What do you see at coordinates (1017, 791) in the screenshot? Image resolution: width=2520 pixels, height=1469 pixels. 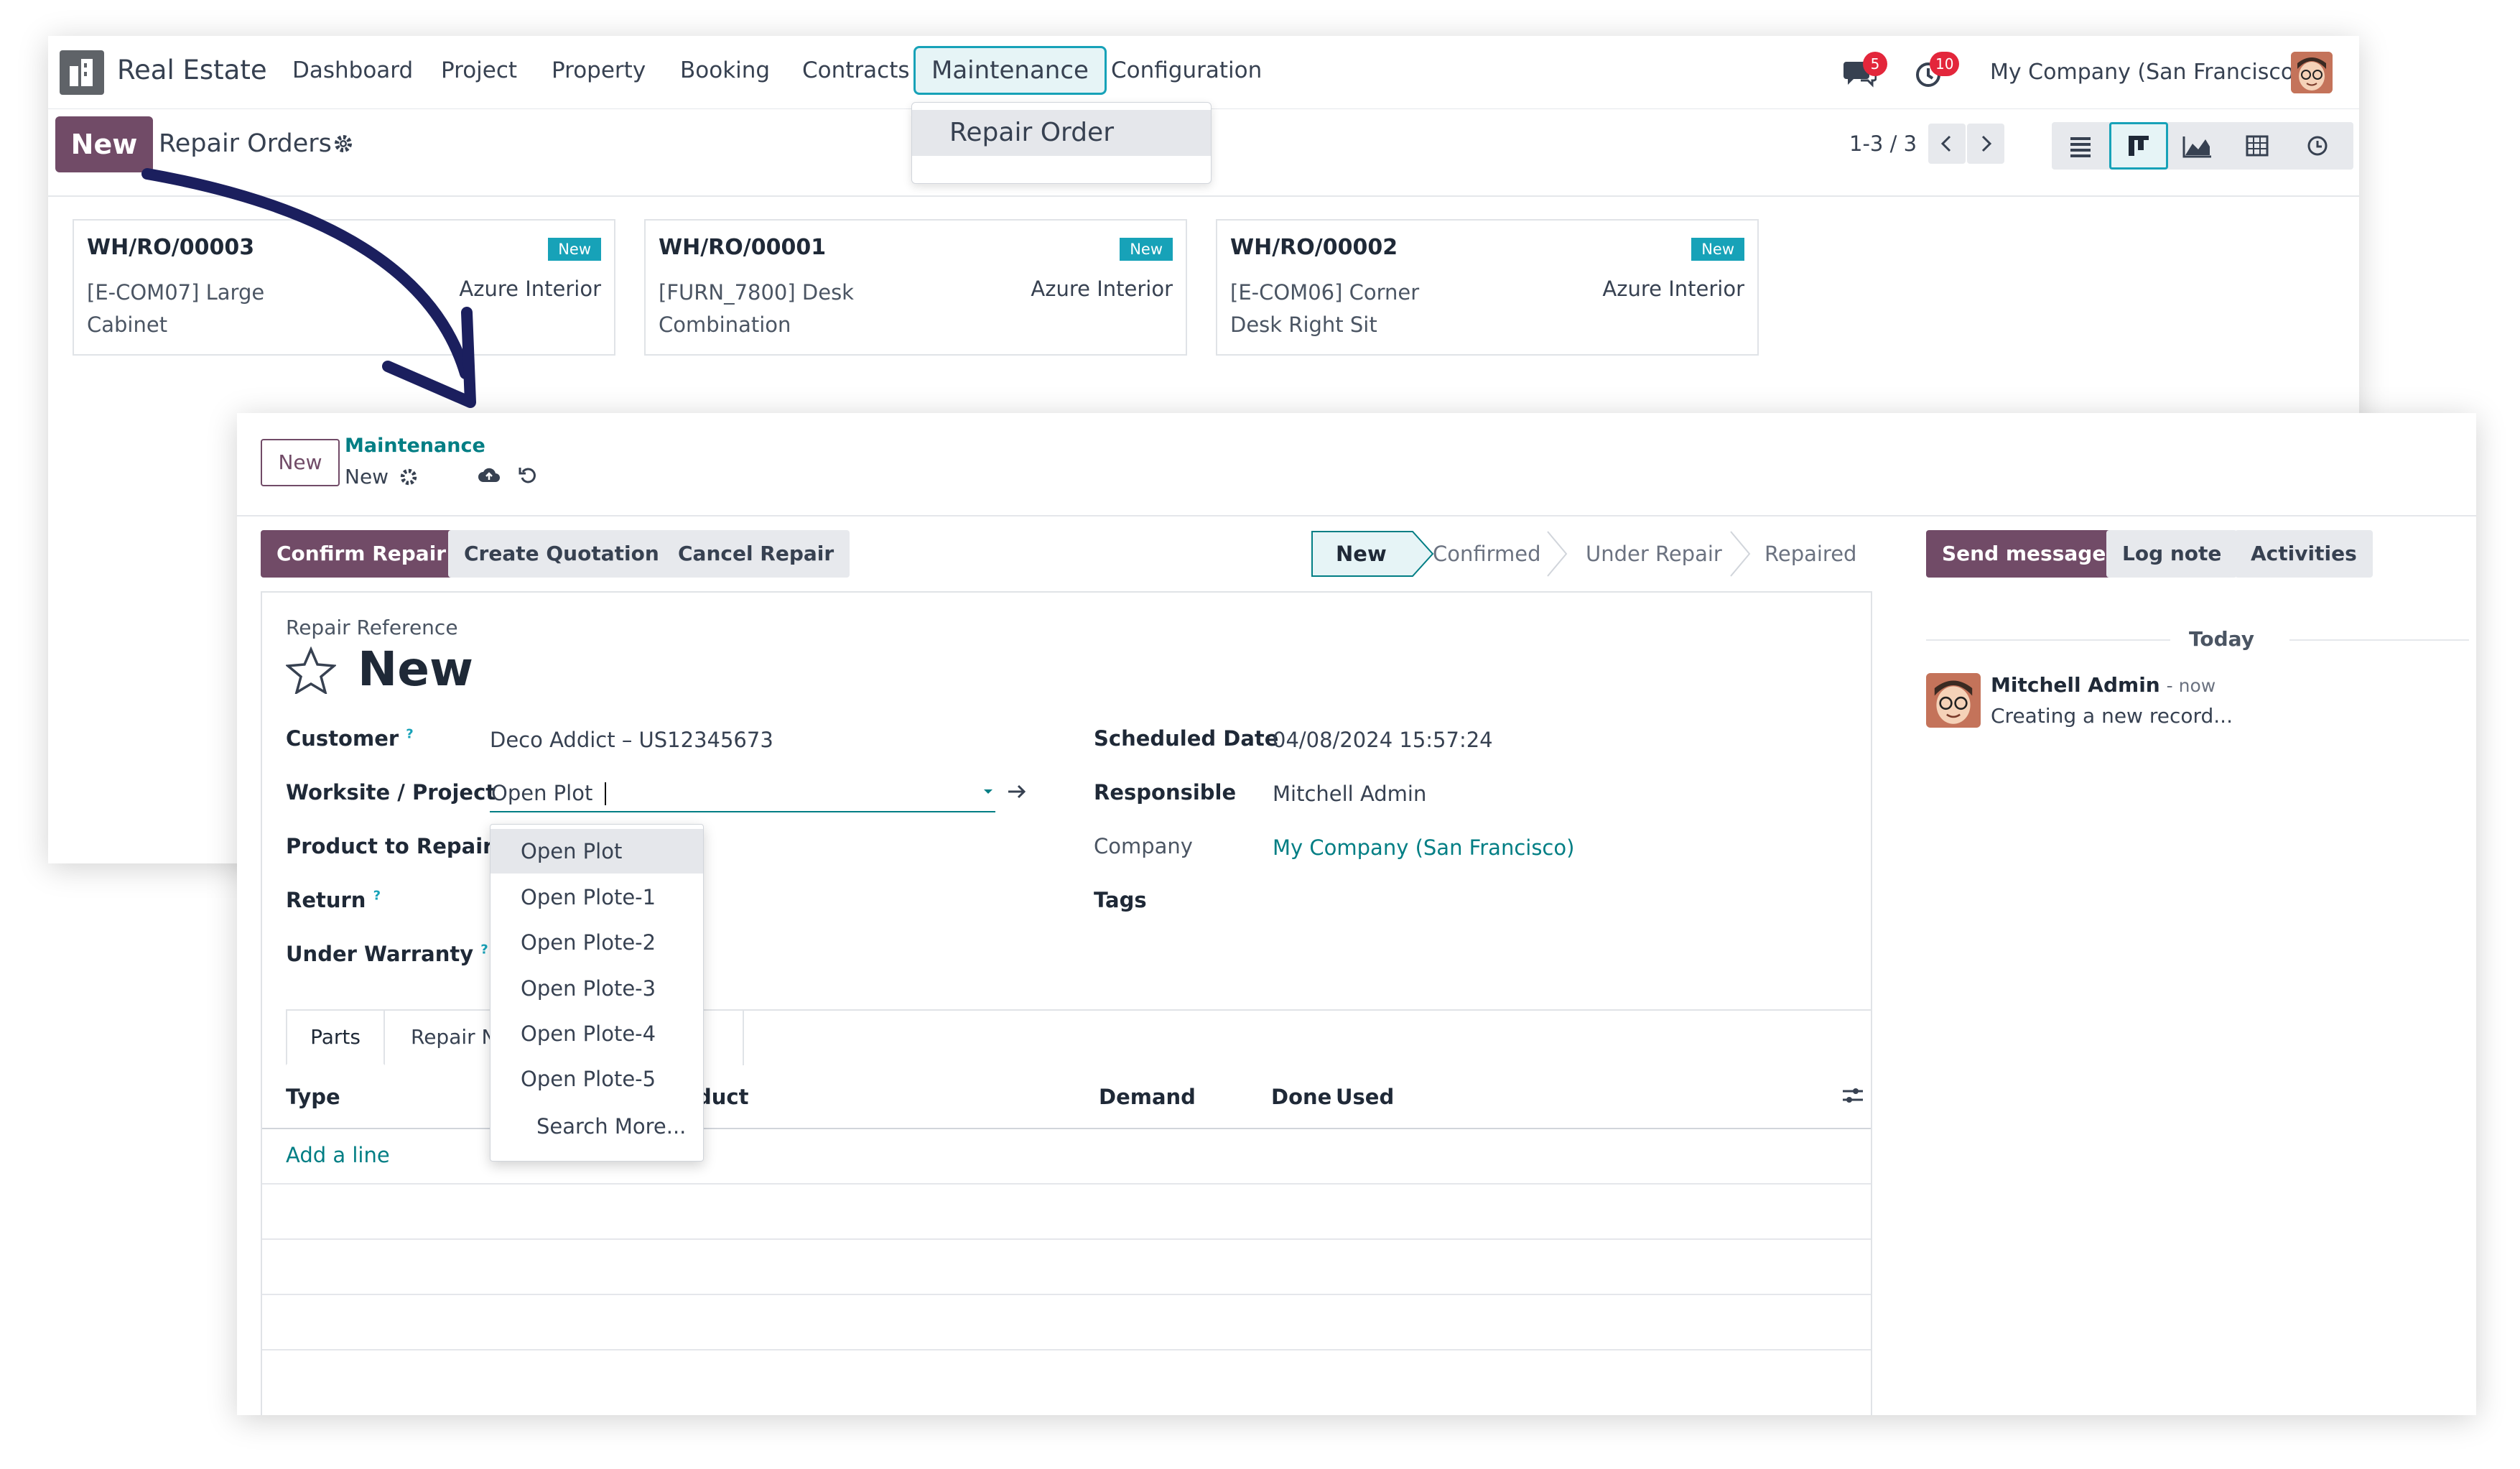 I see `internal-link-arrow-icon` at bounding box center [1017, 791].